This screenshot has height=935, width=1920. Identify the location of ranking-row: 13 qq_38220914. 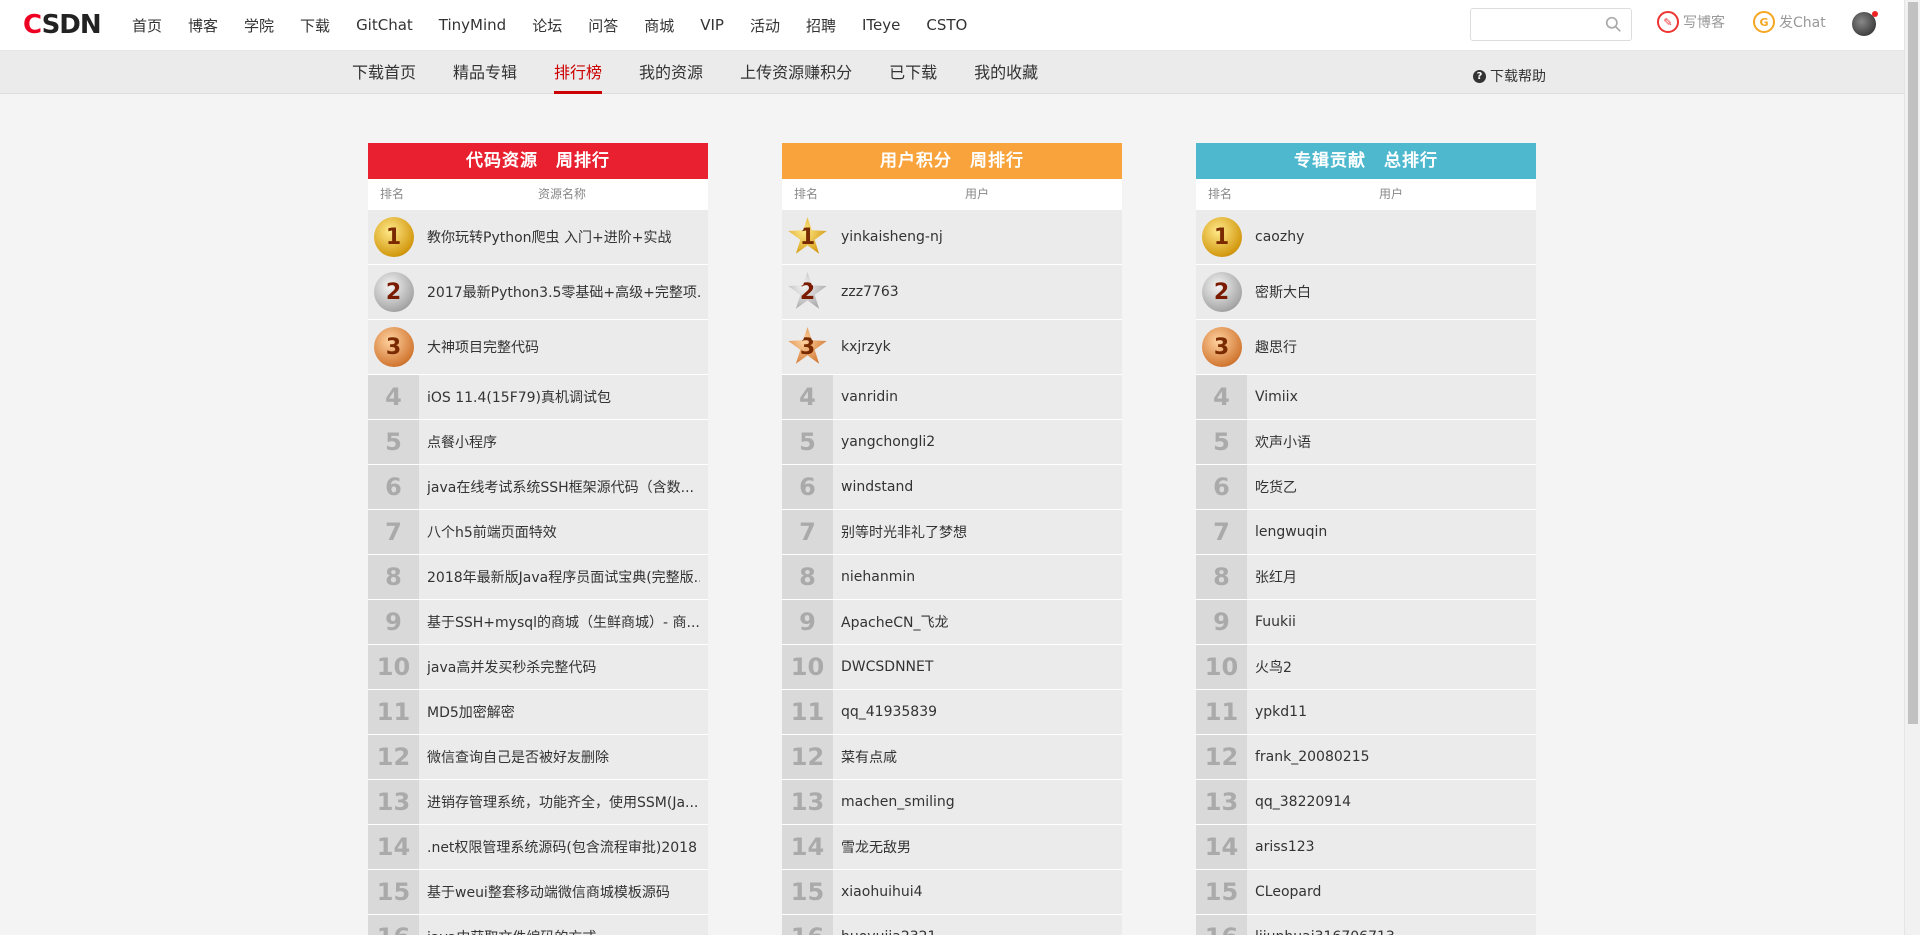
(1366, 802).